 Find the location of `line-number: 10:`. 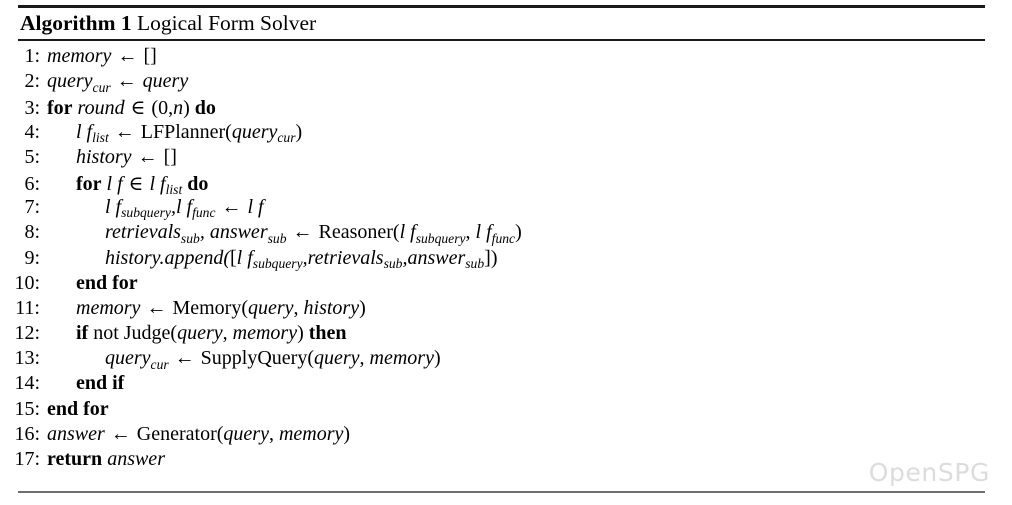

line-number: 10: is located at coordinates (27, 282).